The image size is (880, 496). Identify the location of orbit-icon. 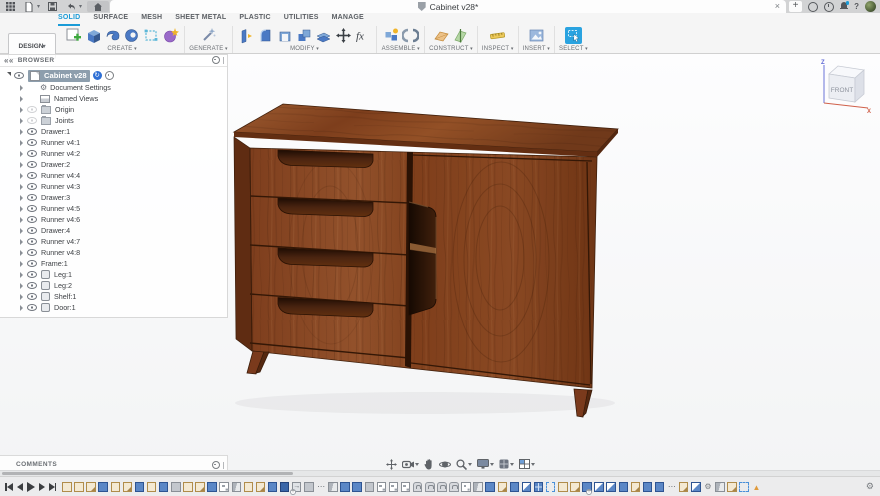
(445, 464).